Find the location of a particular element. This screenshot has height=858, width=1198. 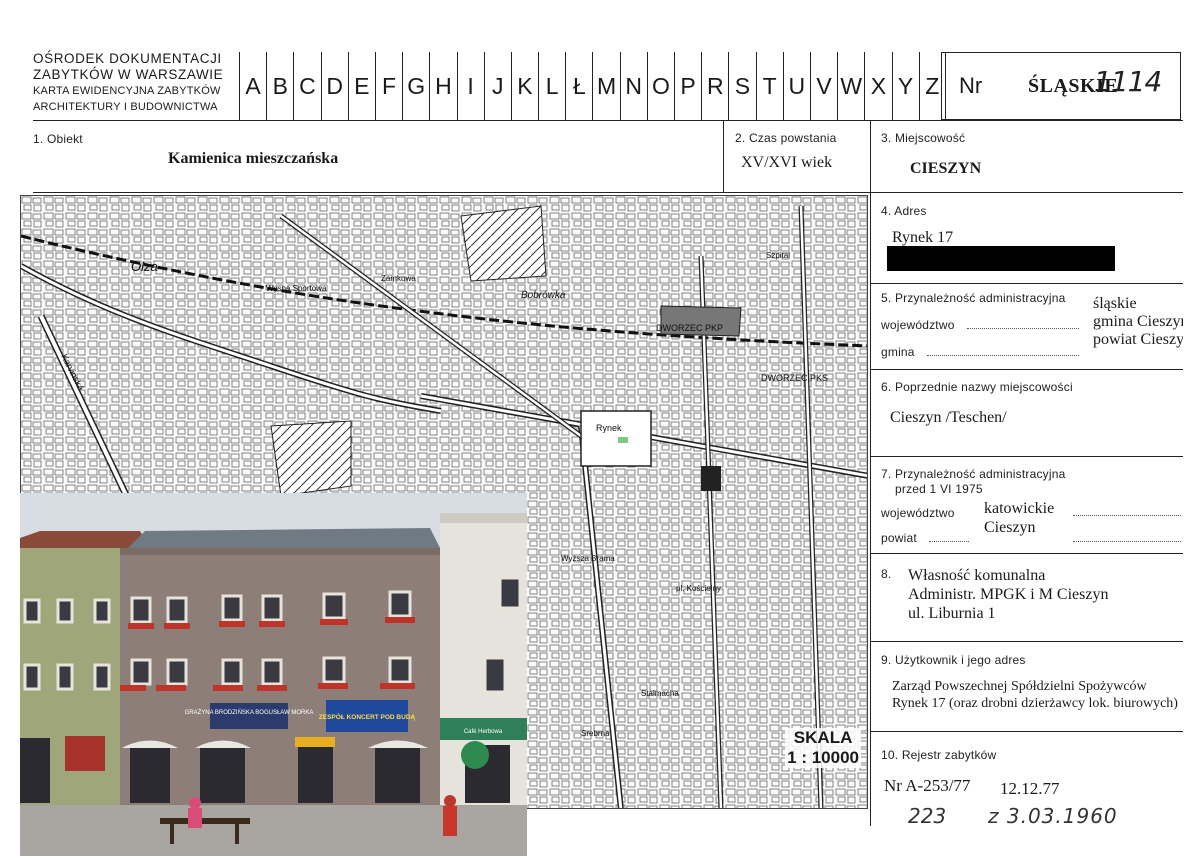

index-letter: P is located at coordinates (687, 86).